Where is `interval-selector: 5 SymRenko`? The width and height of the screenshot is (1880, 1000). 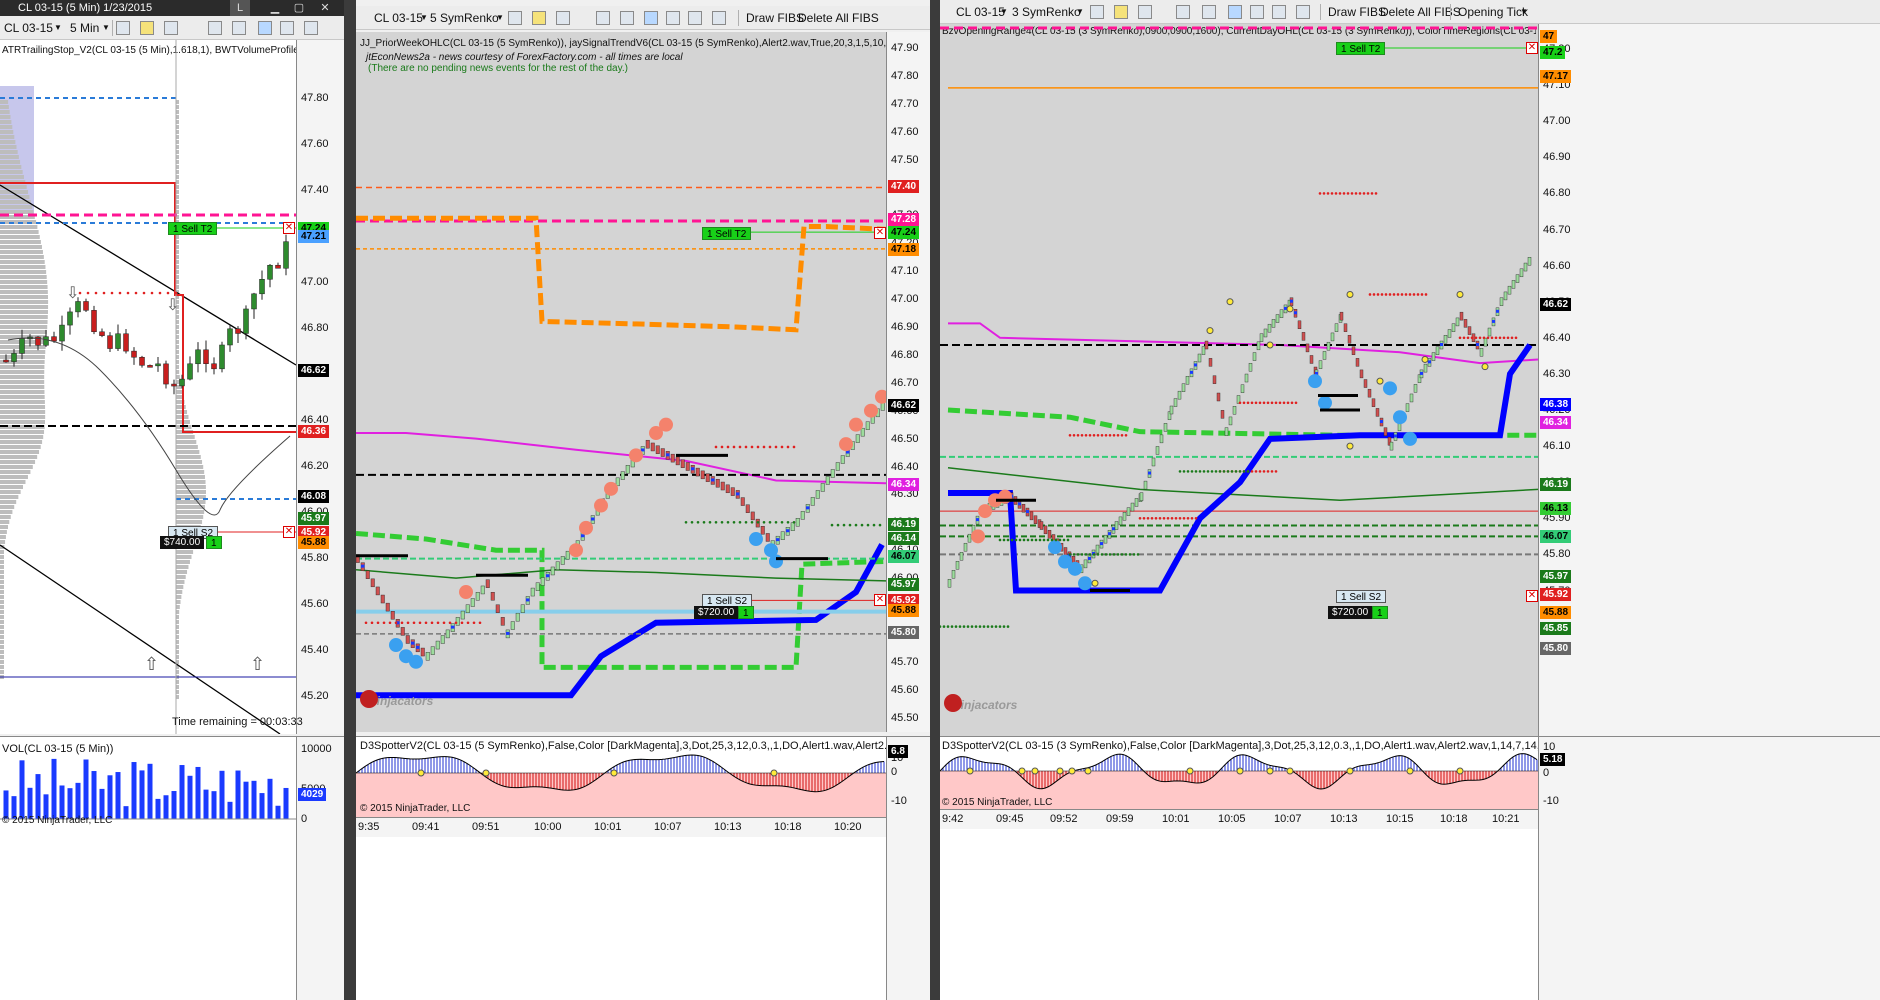
interval-selector: 5 SymRenko is located at coordinates (464, 18).